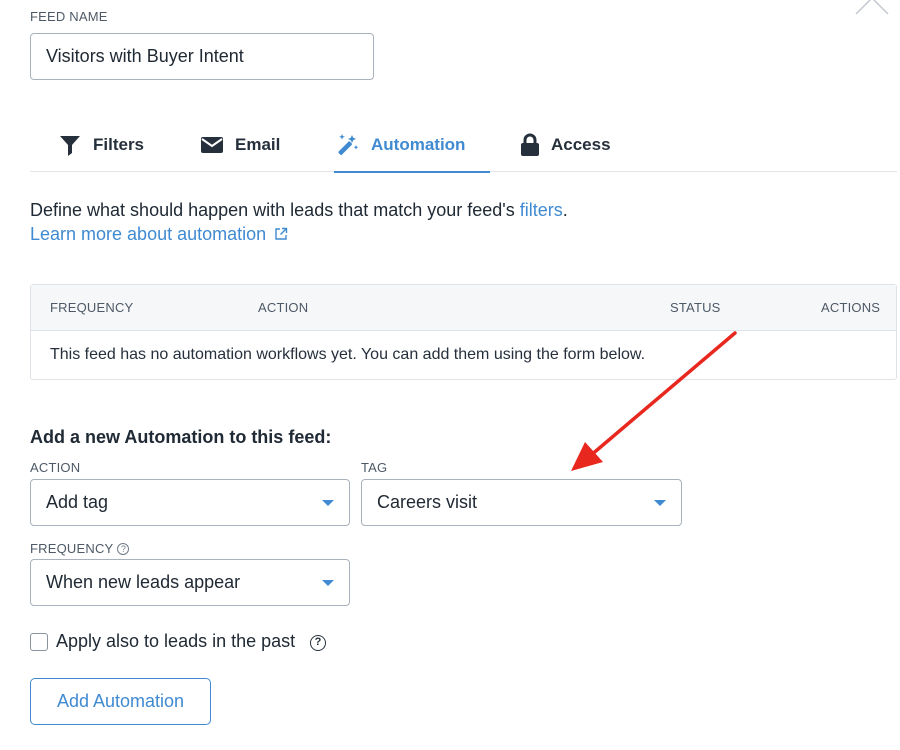 This screenshot has width=900, height=750. What do you see at coordinates (427, 502) in the screenshot?
I see `tag-select-value: Careers visit` at bounding box center [427, 502].